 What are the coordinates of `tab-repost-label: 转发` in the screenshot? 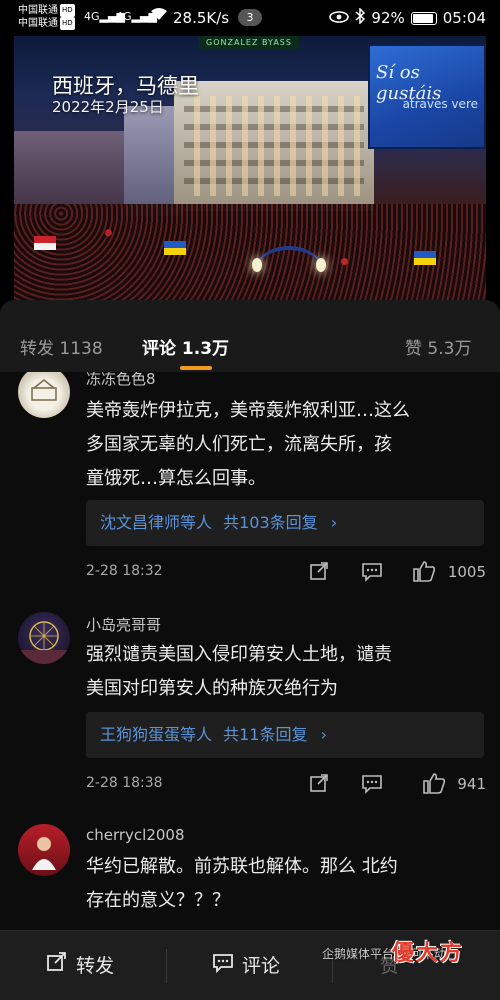 It's located at (37, 349).